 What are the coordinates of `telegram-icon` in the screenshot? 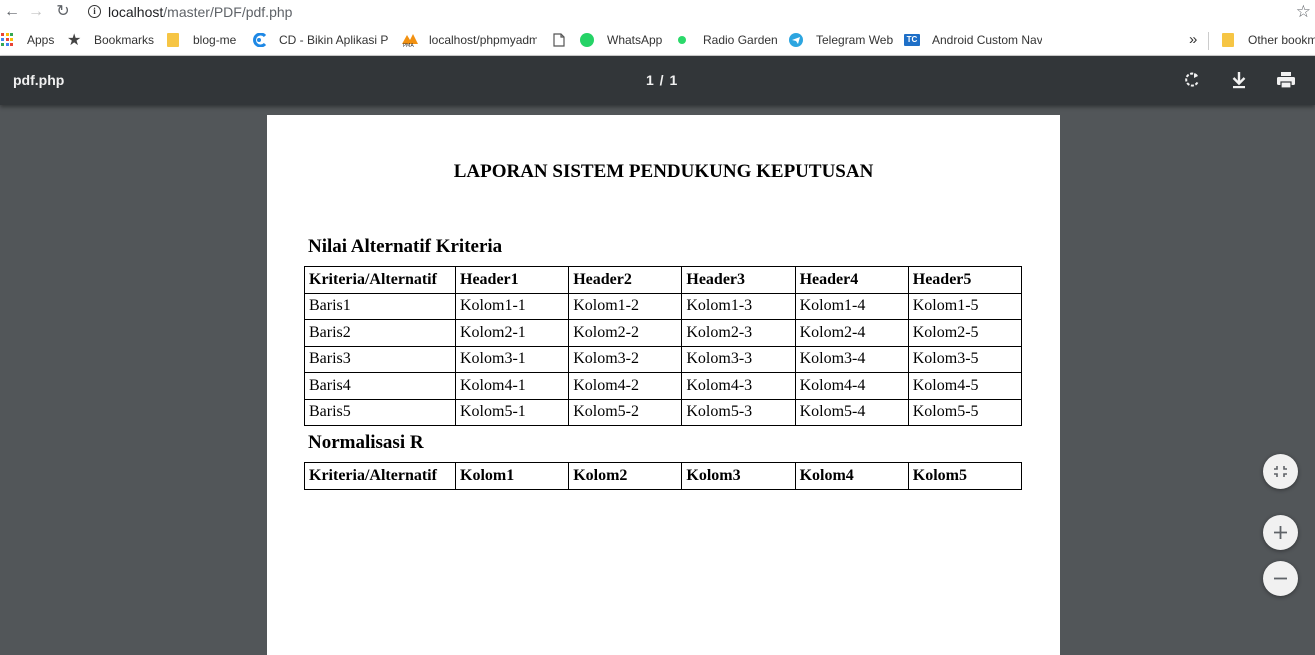 It's located at (796, 40).